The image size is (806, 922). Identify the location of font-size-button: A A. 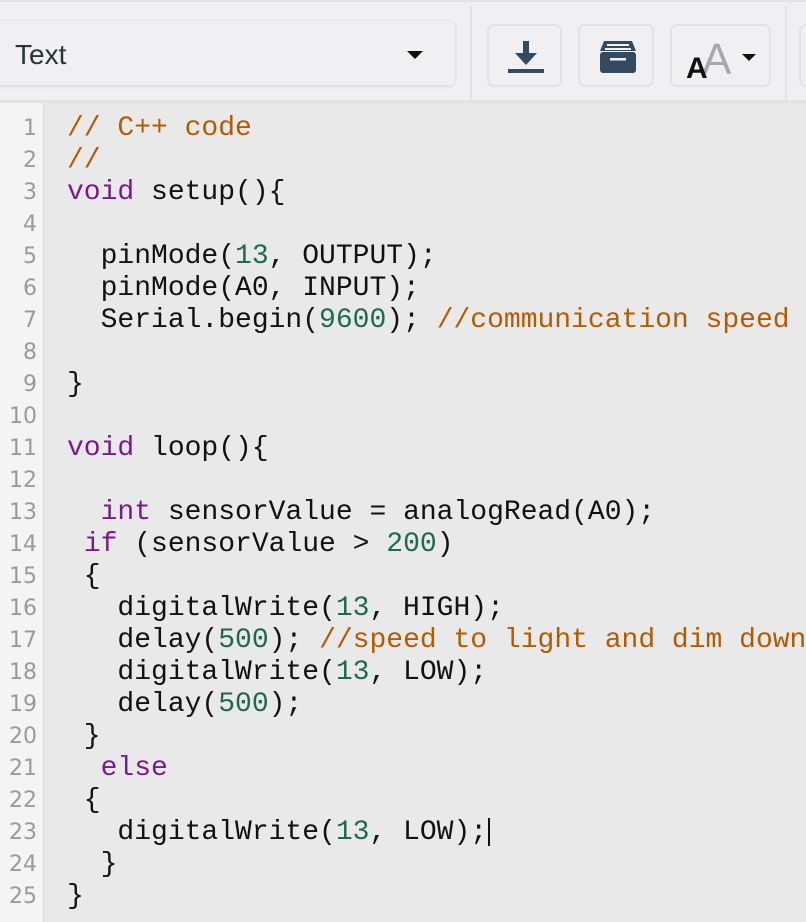
(720, 55).